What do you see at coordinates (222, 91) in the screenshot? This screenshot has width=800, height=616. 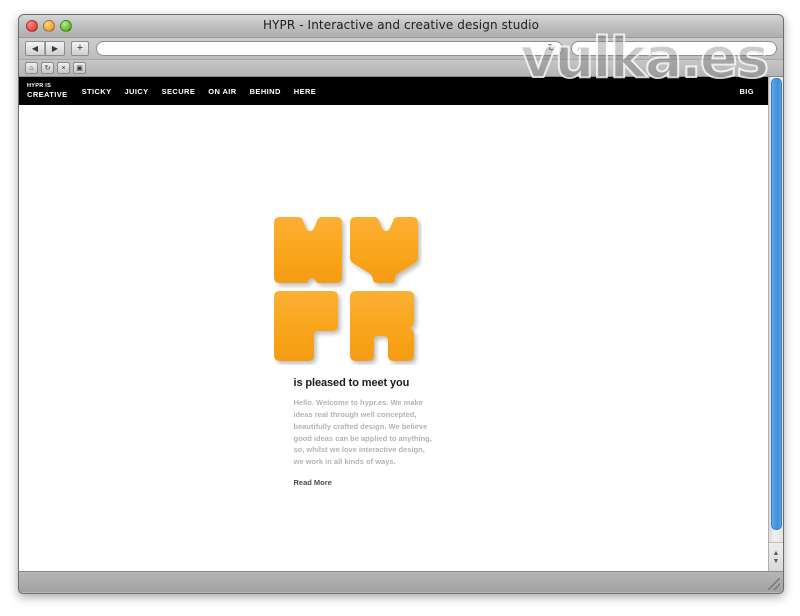 I see `nav-item-on-air: ON AIR` at bounding box center [222, 91].